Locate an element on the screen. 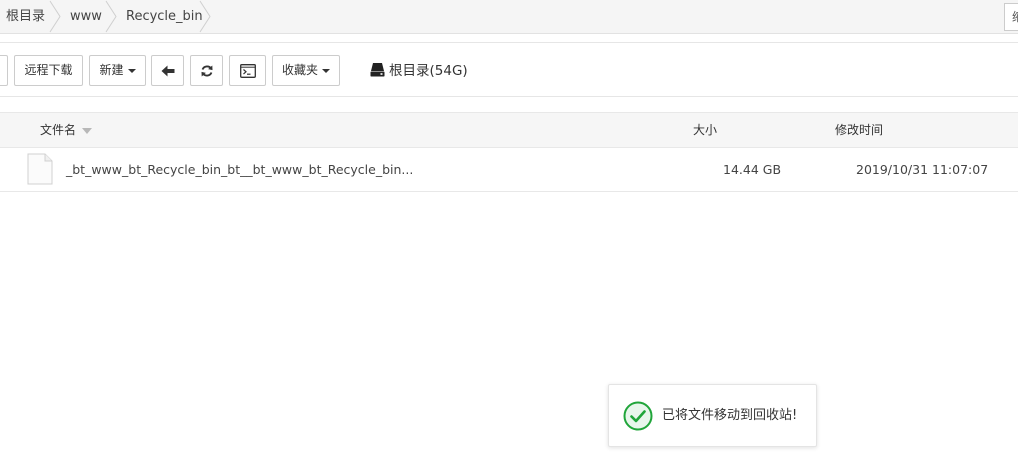  success-toast: 已将文件移动到回收站! is located at coordinates (712, 415).